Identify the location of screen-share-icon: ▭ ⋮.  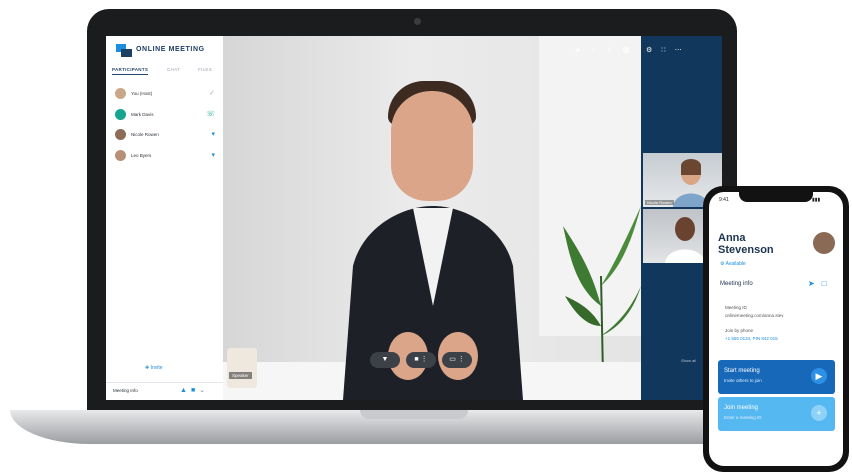
(457, 359).